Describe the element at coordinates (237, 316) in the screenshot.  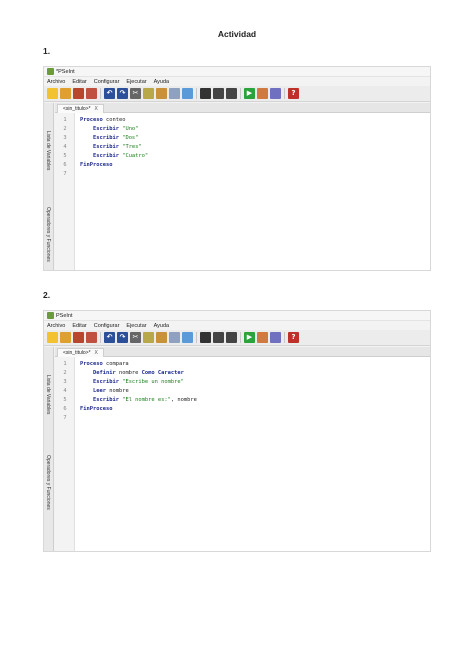
I see `window-title-bar: PSeInt` at that location.